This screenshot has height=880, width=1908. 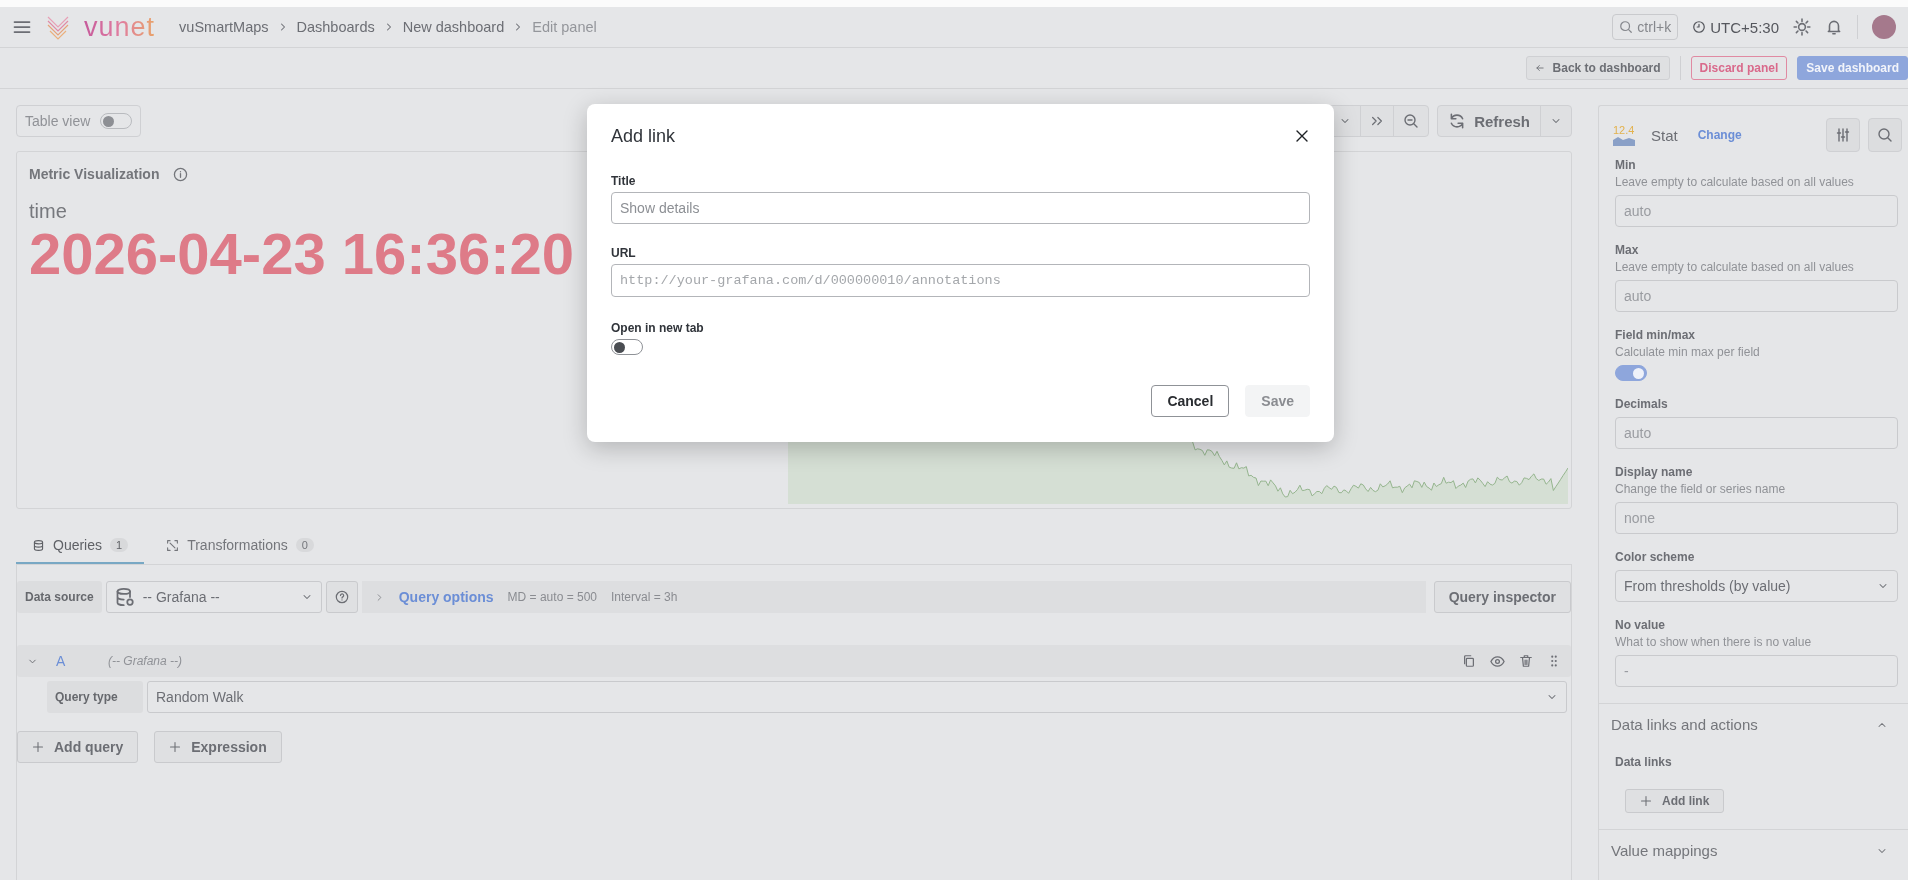 What do you see at coordinates (1735, 27) in the screenshot?
I see `timezone-button: UTC+5:30` at bounding box center [1735, 27].